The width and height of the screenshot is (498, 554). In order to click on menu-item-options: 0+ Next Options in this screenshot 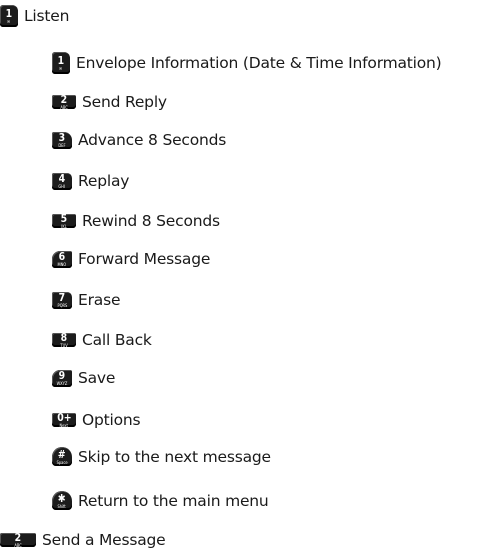, I will do `click(96, 420)`.